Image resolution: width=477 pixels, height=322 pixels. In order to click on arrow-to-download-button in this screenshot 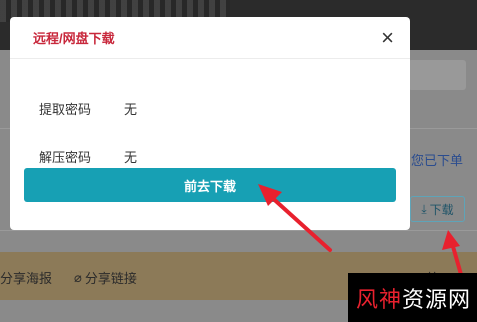, I will do `click(295, 218)`.